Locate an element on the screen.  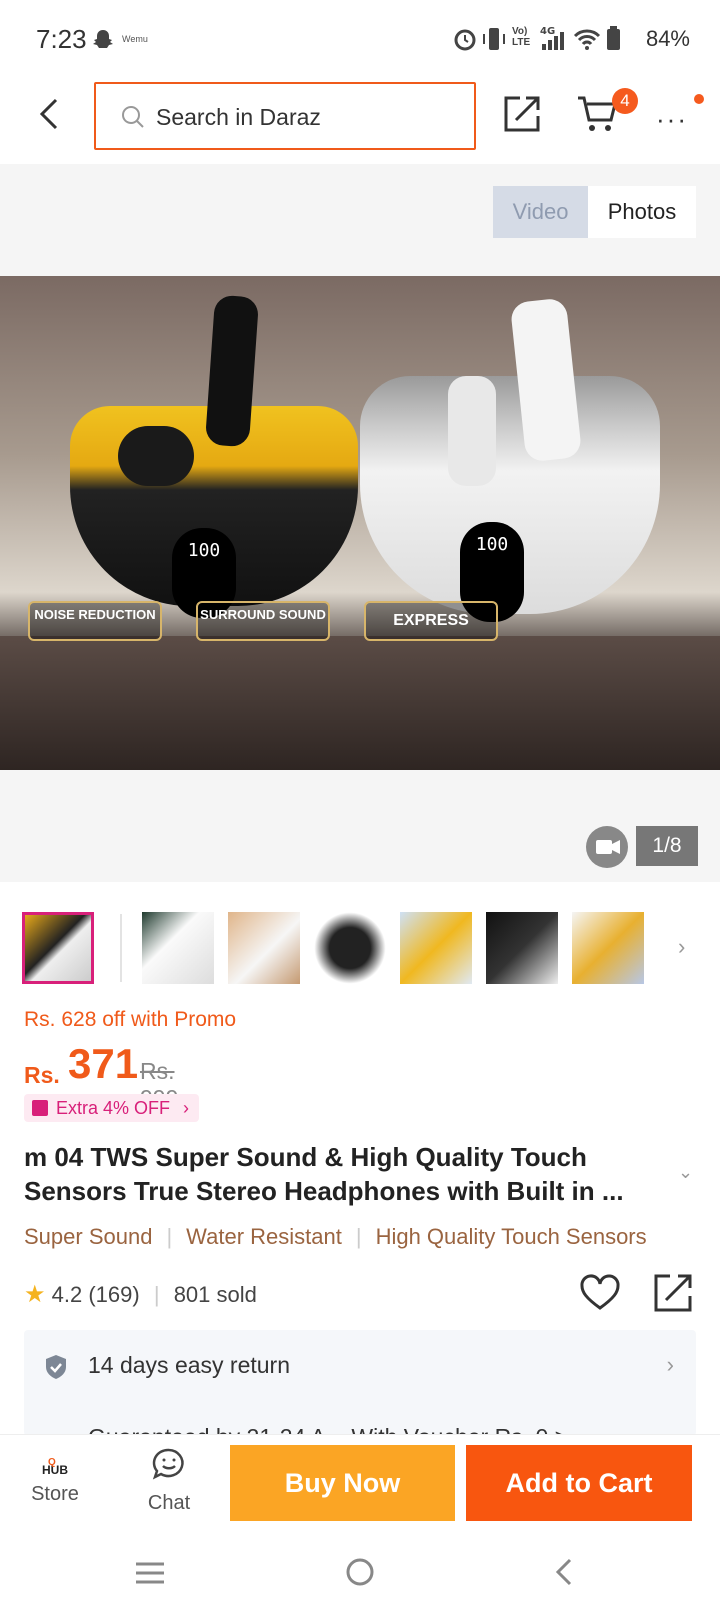
store-logo-icon: Q is located at coordinates (52, 1462).